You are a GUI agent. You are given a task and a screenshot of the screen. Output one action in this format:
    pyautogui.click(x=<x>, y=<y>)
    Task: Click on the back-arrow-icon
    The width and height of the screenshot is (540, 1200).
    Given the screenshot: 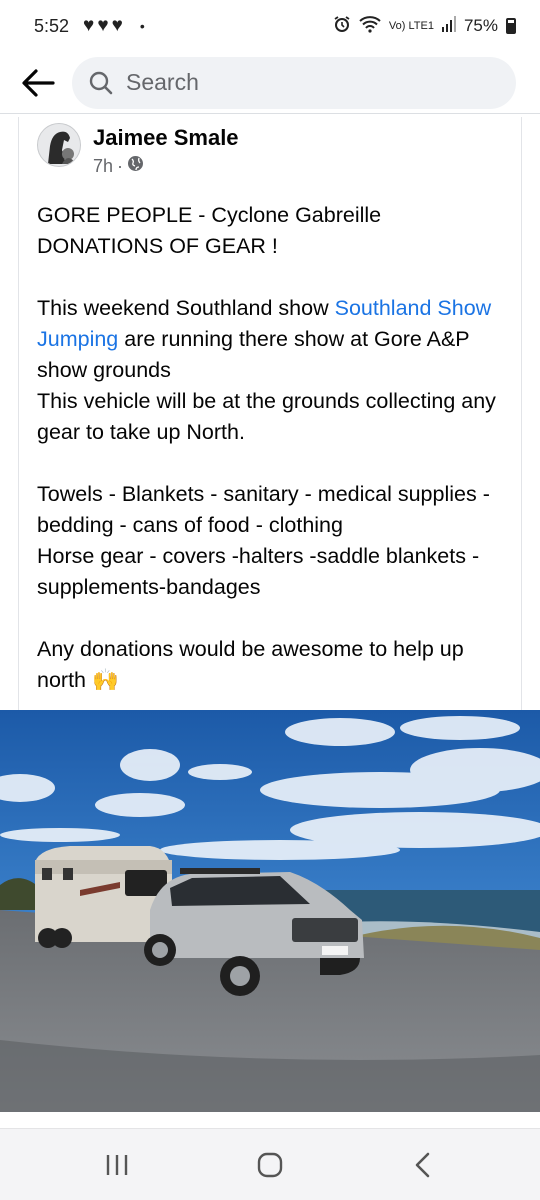 What is the action you would take?
    pyautogui.click(x=38, y=82)
    